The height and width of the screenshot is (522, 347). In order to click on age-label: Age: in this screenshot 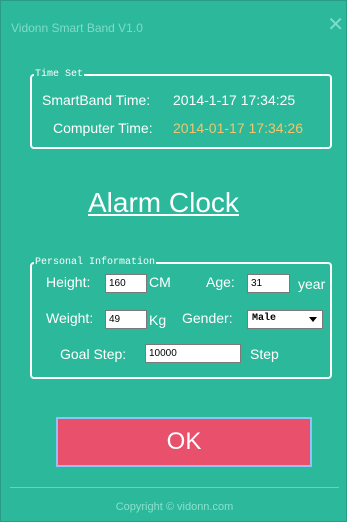, I will do `click(220, 282)`.